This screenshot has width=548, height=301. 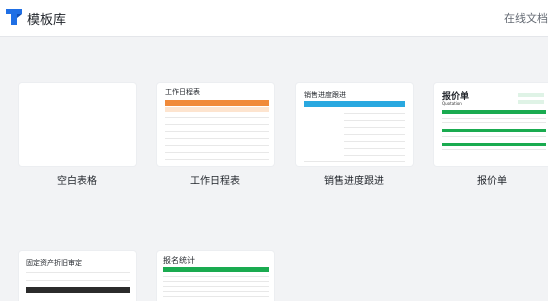 What do you see at coordinates (47, 20) in the screenshot?
I see `app-title: 模板库` at bounding box center [47, 20].